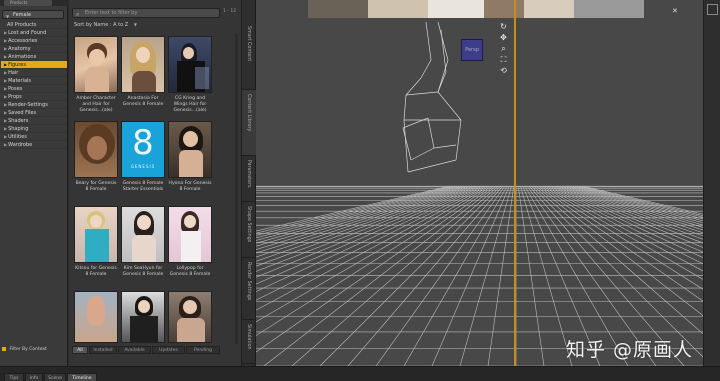 The image size is (720, 381). Describe the element at coordinates (34, 349) in the screenshot. I see `filter-by-context-checkbox: Filter By Context` at that location.